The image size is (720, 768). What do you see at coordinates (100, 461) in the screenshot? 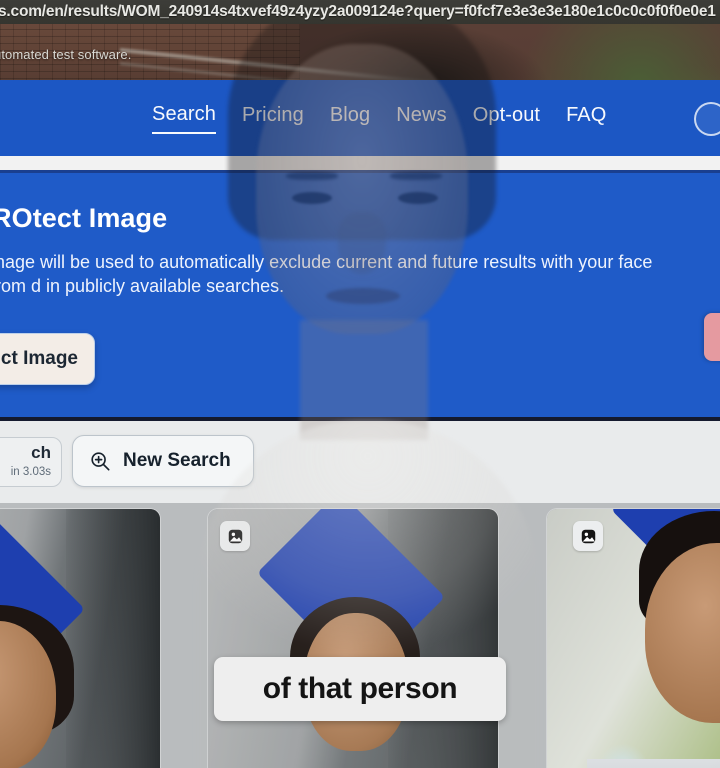
I see `magnifier-plus-icon` at bounding box center [100, 461].